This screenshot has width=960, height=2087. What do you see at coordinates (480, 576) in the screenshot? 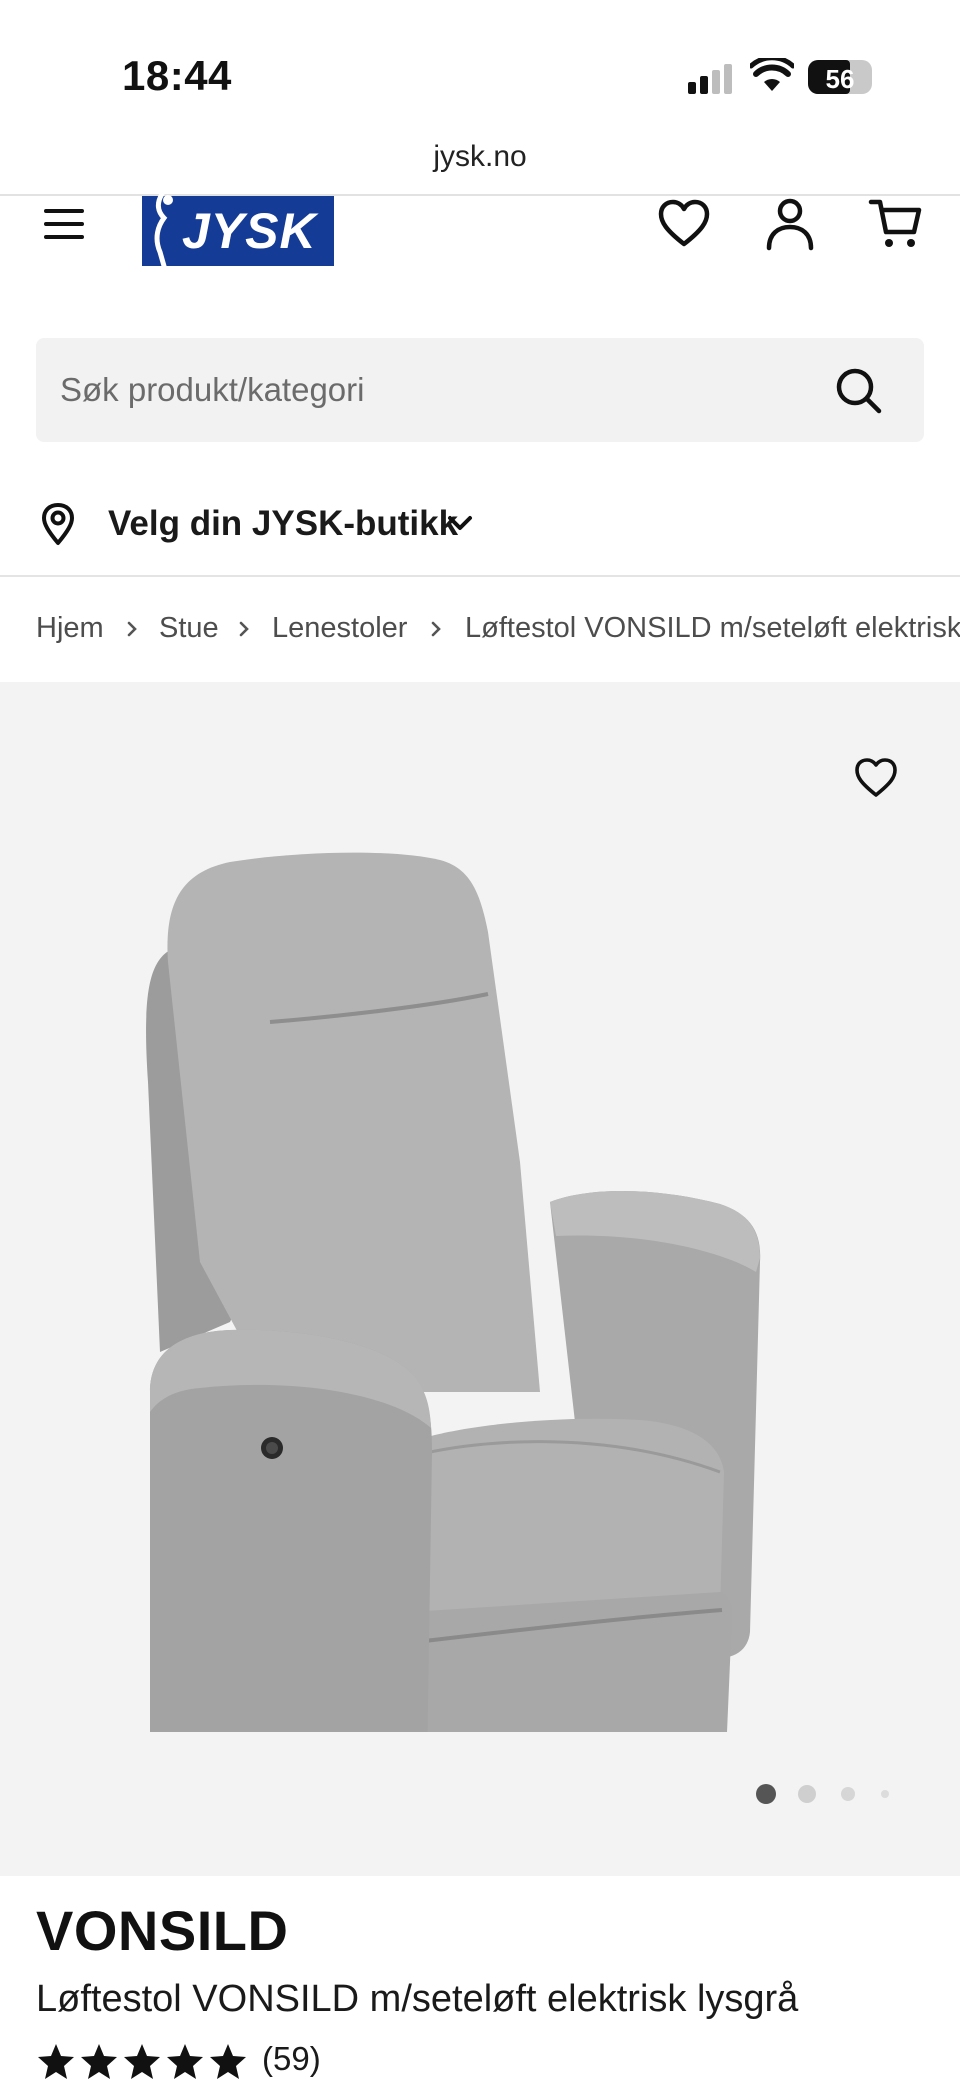
I see `divider` at bounding box center [480, 576].